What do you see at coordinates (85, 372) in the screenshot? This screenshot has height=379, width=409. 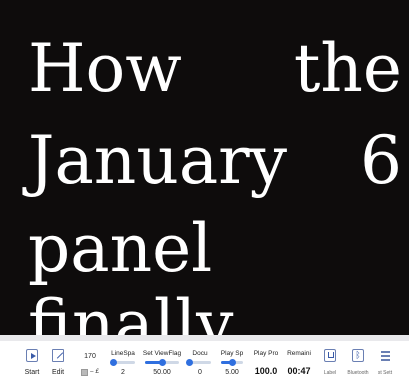 I see `font-color-swatch` at bounding box center [85, 372].